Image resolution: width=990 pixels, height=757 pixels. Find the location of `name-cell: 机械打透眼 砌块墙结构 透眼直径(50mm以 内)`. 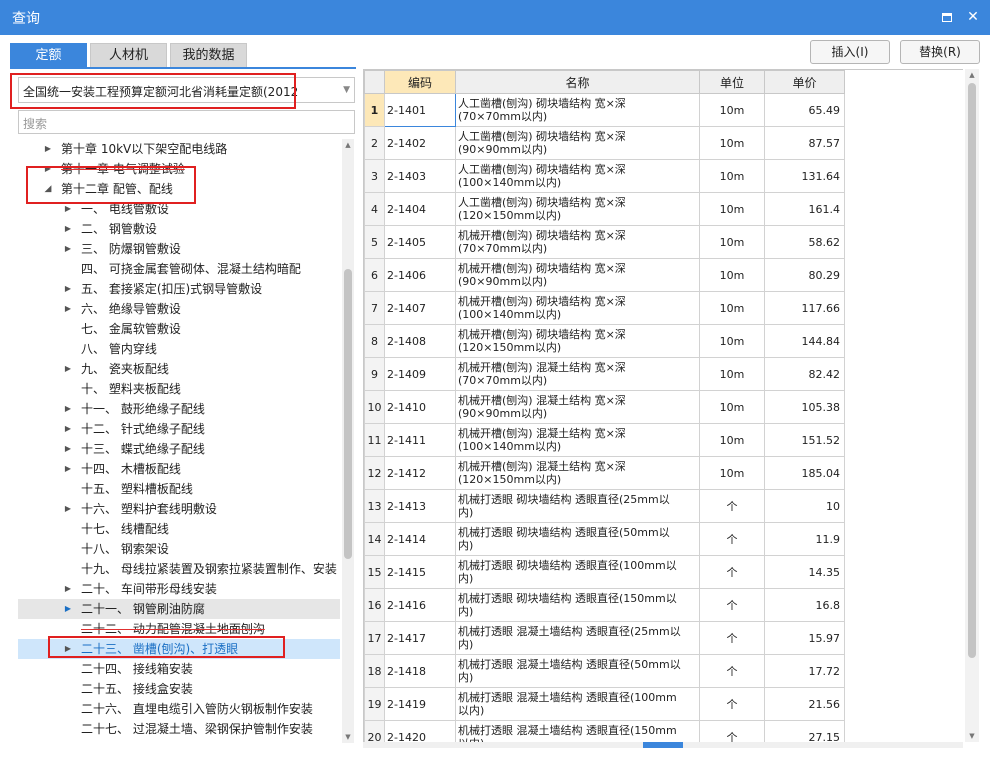

name-cell: 机械打透眼 砌块墙结构 透眼直径(50mm以 内) is located at coordinates (577, 539).